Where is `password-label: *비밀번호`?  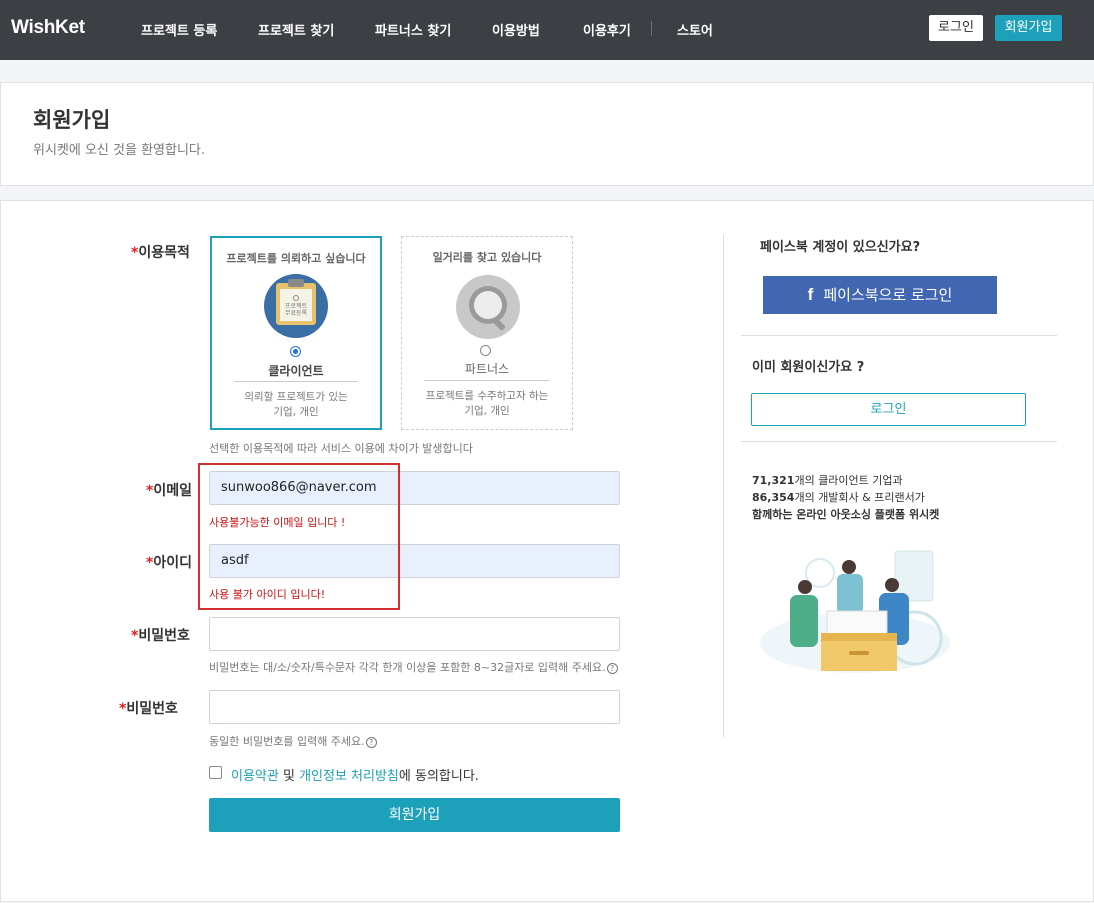
password-label: *비밀번호 is located at coordinates (160, 636).